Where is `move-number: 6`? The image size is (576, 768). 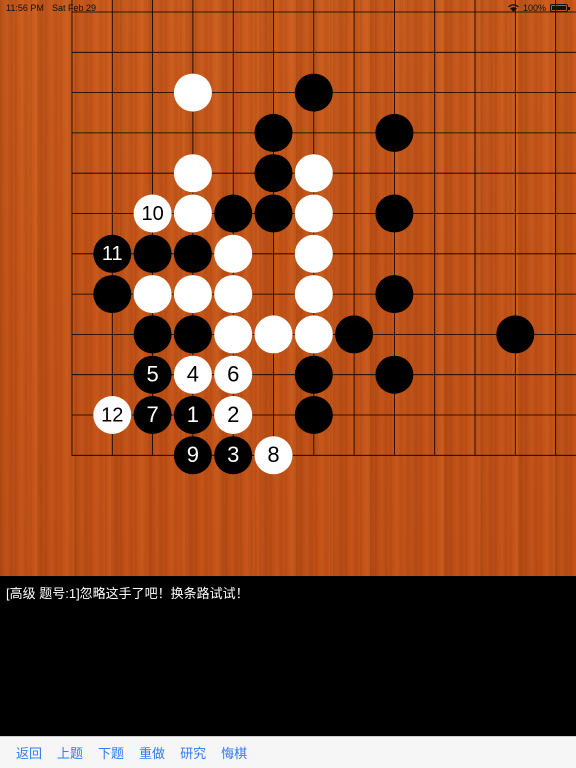
move-number: 6 is located at coordinates (233, 374).